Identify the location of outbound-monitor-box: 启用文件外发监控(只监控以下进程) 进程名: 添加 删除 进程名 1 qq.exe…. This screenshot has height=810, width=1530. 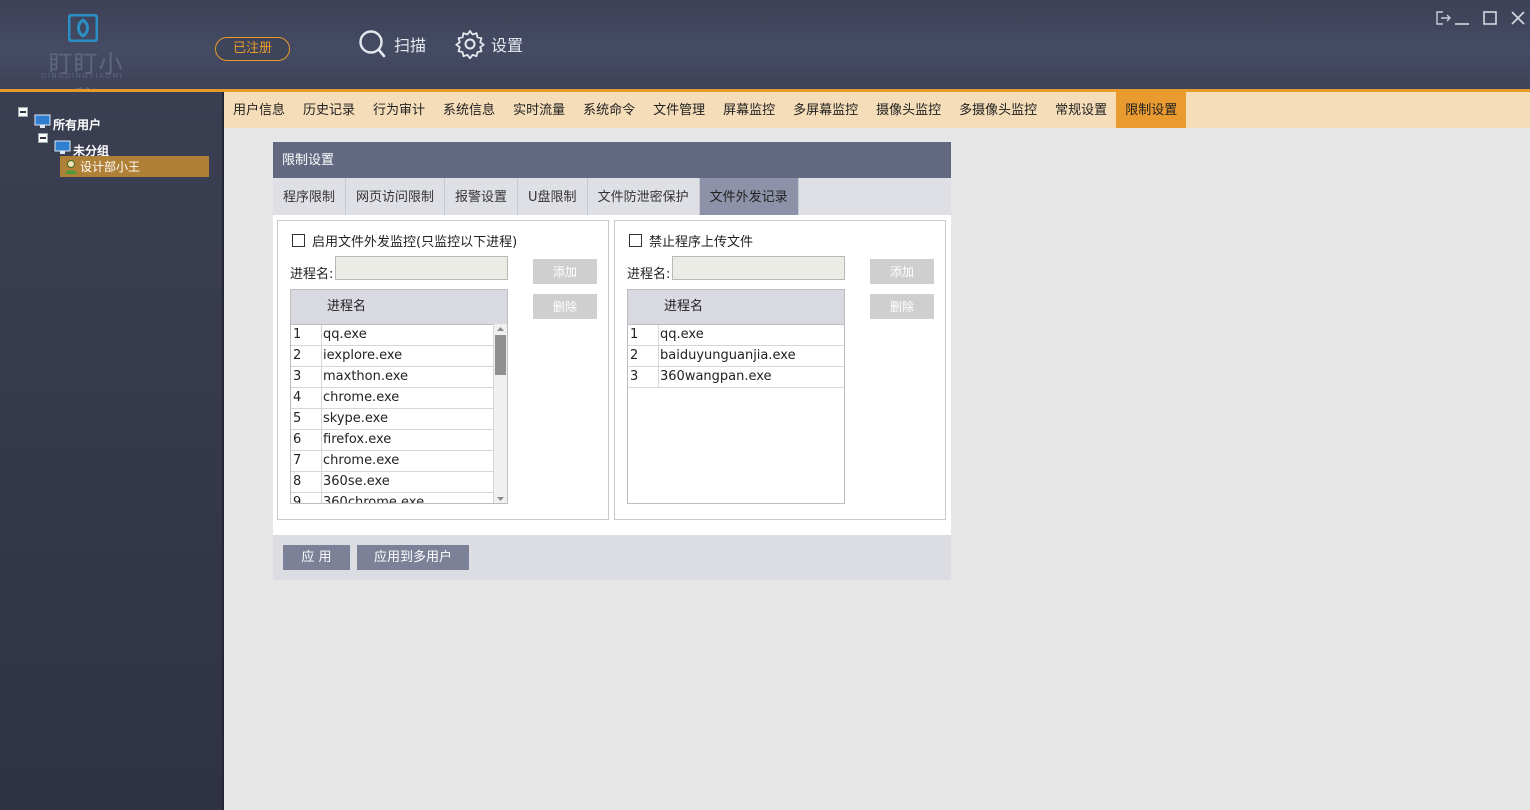
(443, 370).